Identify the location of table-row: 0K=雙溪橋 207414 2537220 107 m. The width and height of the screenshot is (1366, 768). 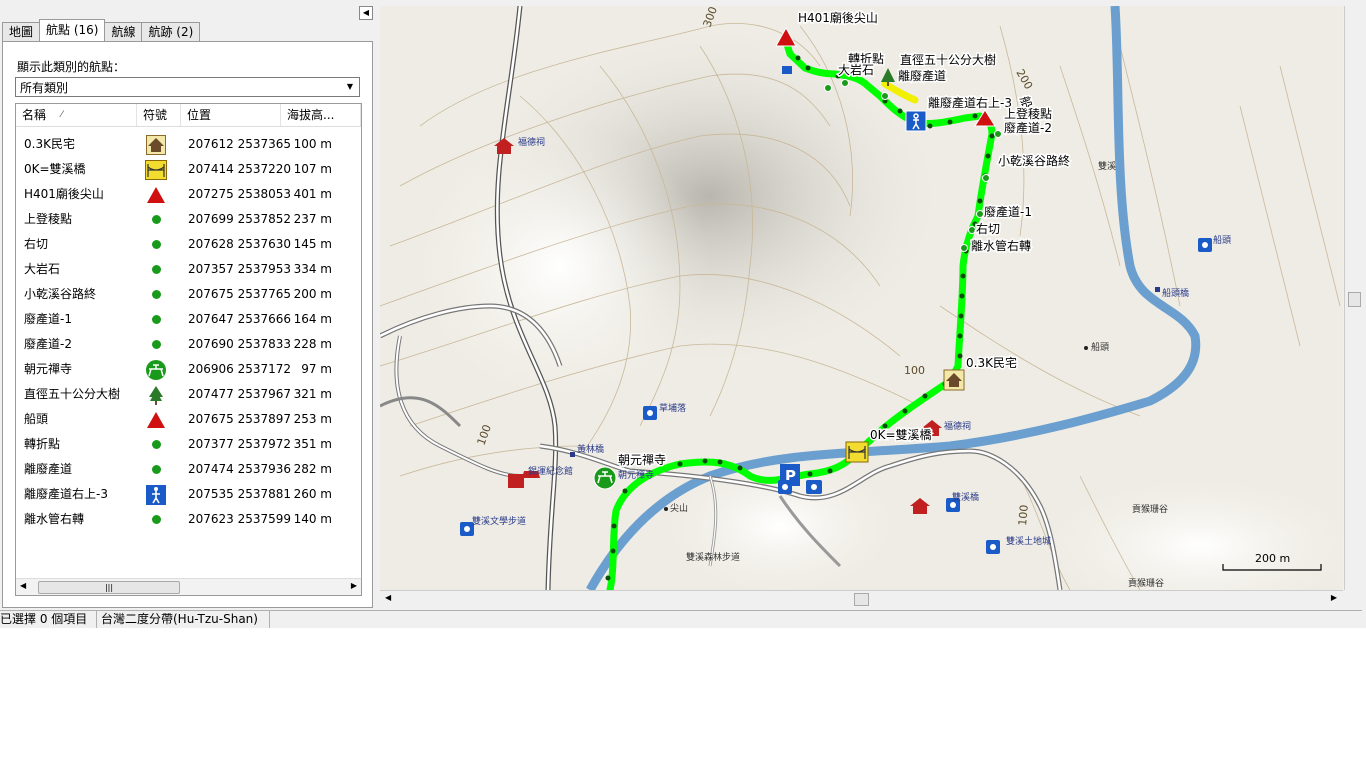
(188, 169).